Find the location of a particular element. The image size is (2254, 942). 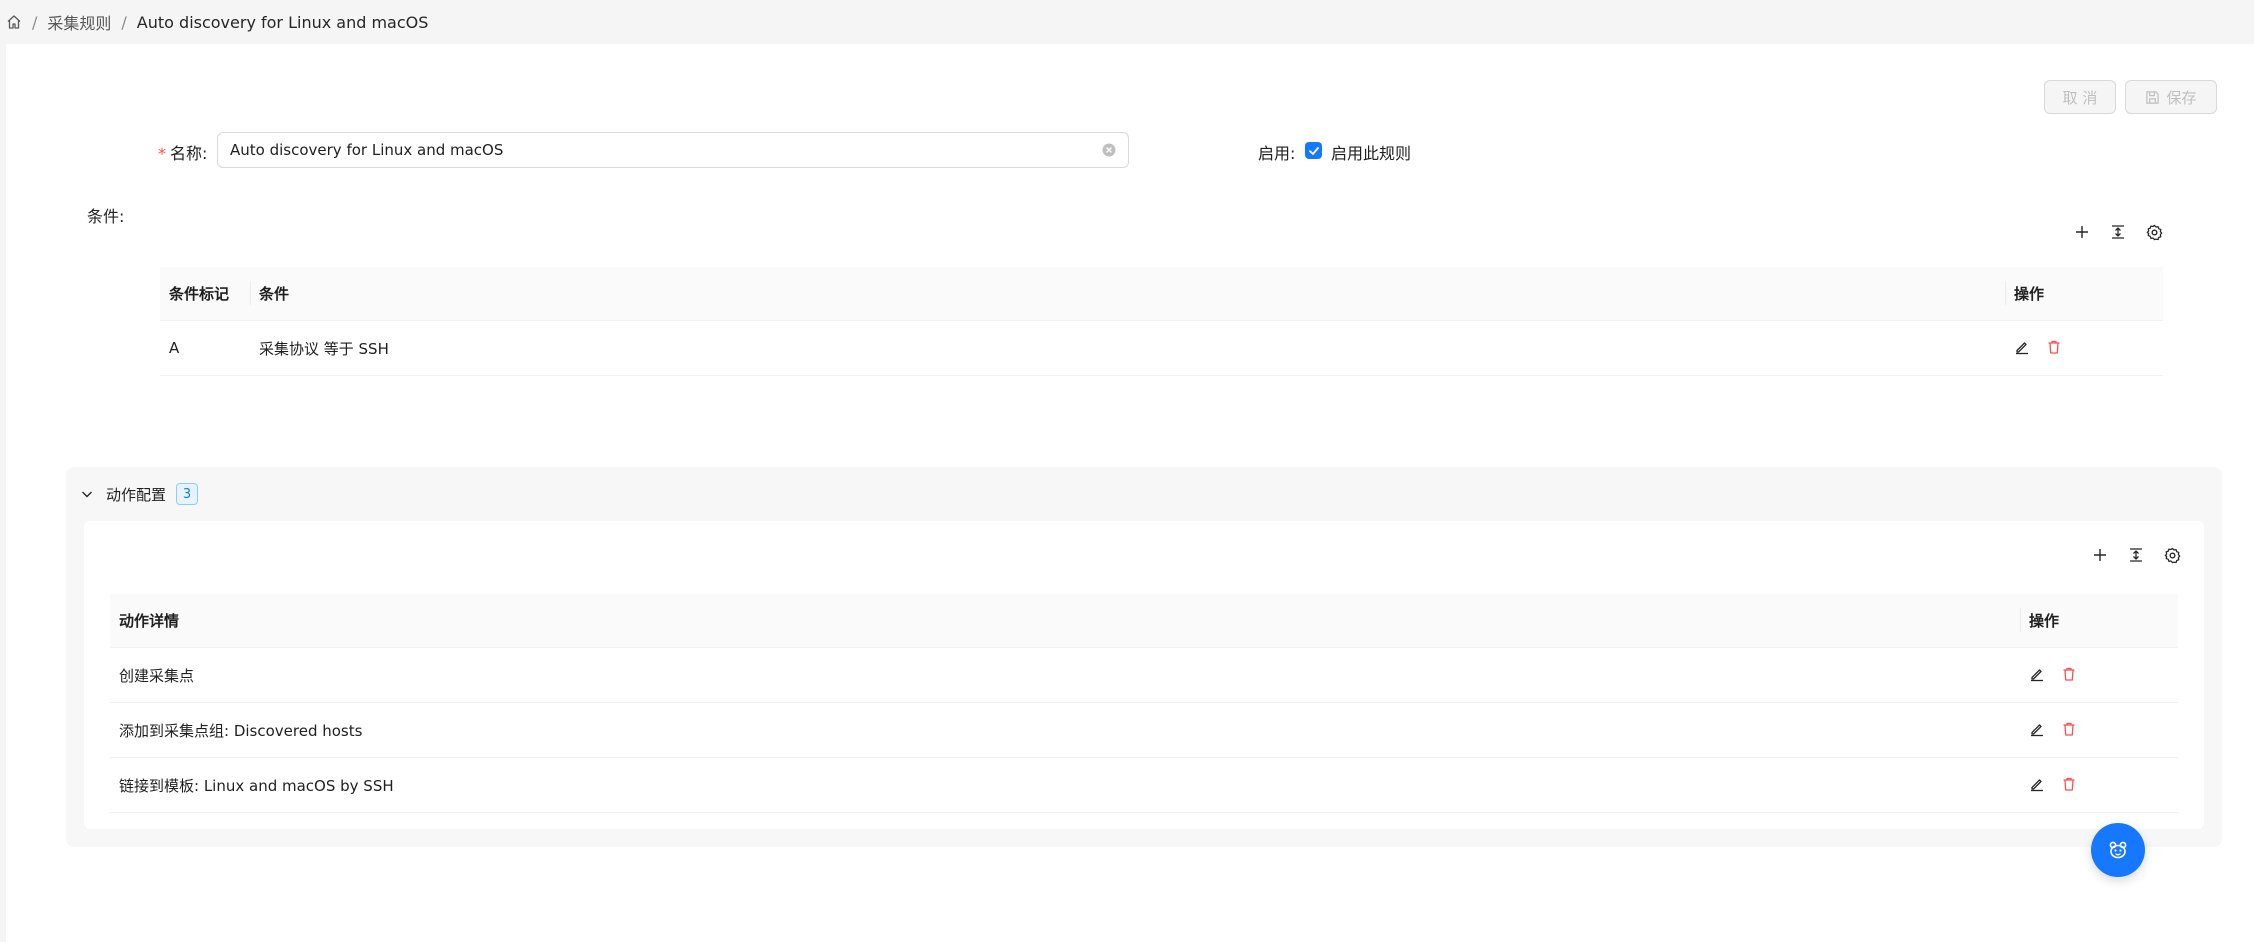

conditions-toolbar is located at coordinates (2118, 232).